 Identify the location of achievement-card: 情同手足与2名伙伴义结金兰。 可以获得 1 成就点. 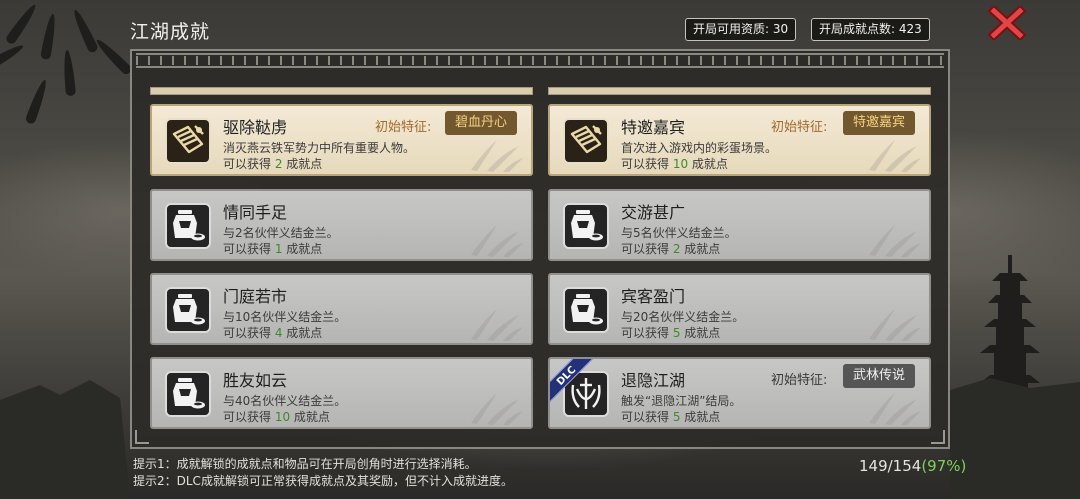
(341, 225).